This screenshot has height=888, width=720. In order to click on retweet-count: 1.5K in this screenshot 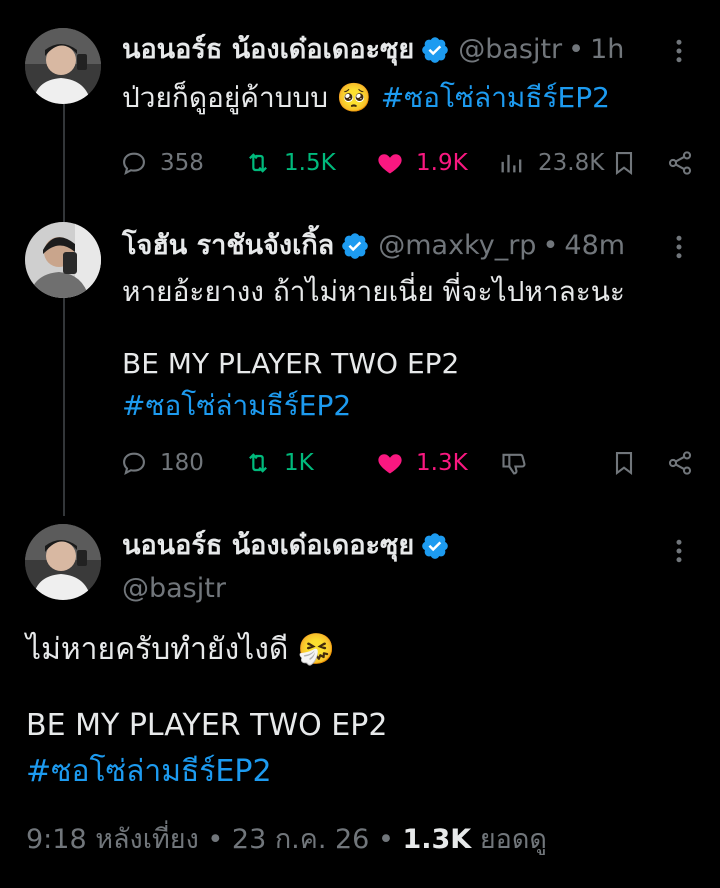, I will do `click(310, 163)`.